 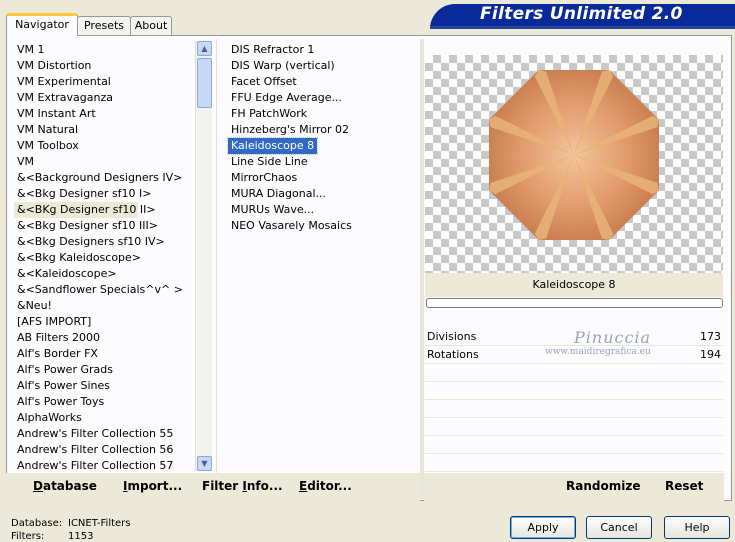 What do you see at coordinates (262, 177) in the screenshot?
I see `filter-item: MirrorChaos` at bounding box center [262, 177].